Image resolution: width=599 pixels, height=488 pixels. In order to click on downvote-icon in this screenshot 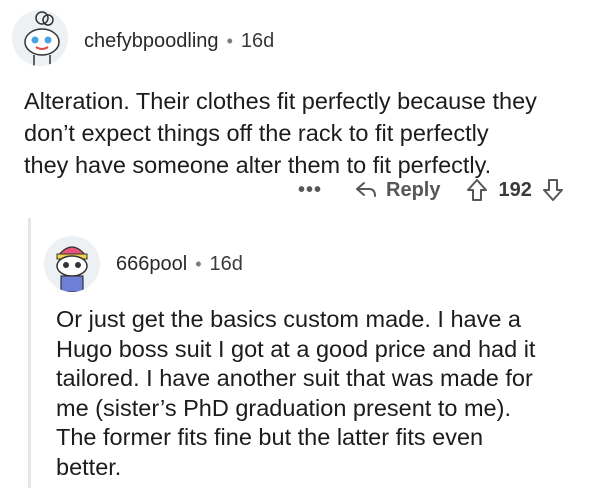, I will do `click(553, 190)`.